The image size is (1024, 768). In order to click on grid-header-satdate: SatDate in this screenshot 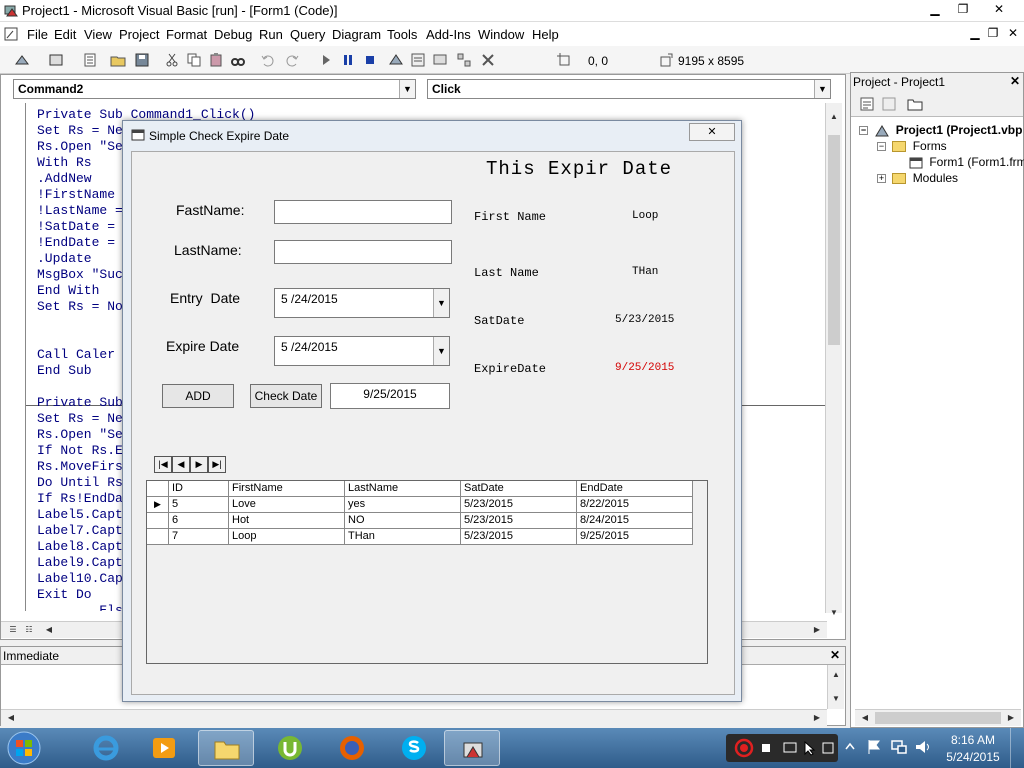, I will do `click(519, 489)`.